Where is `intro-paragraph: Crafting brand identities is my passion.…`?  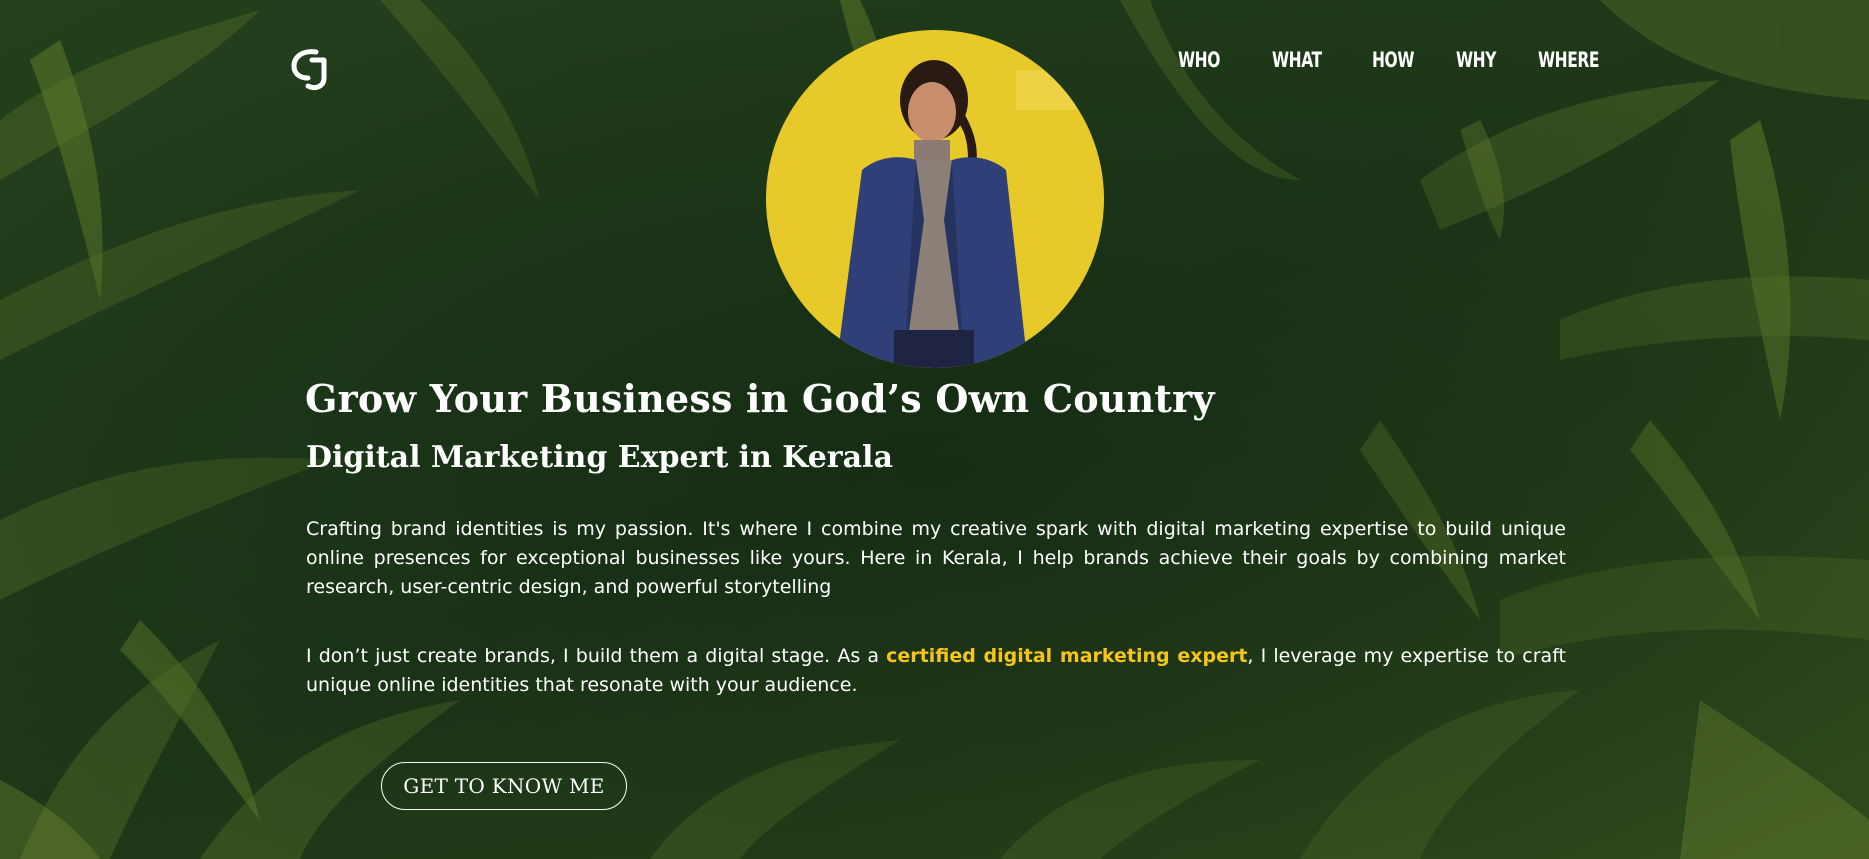
intro-paragraph: Crafting brand identities is my passion.… is located at coordinates (936, 558).